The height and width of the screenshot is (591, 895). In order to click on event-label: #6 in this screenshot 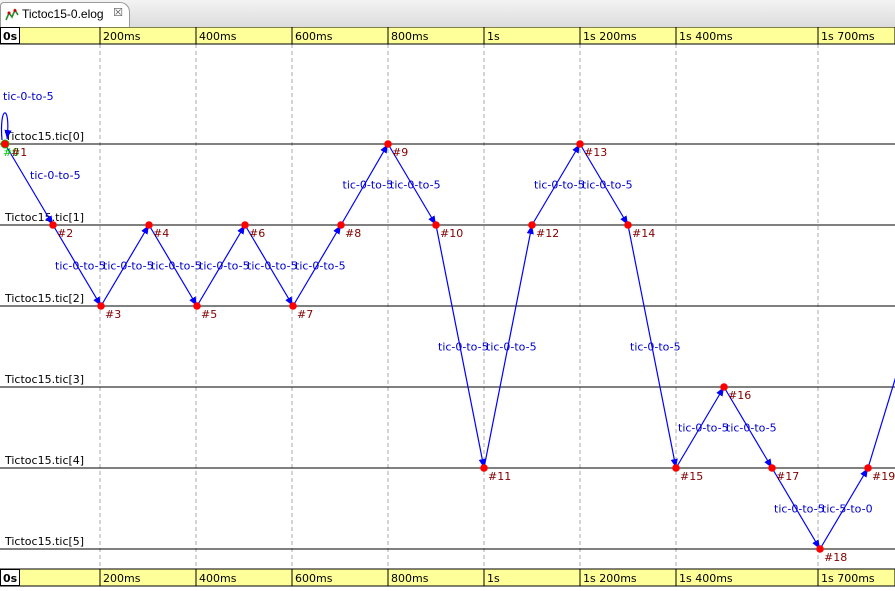, I will do `click(257, 233)`.